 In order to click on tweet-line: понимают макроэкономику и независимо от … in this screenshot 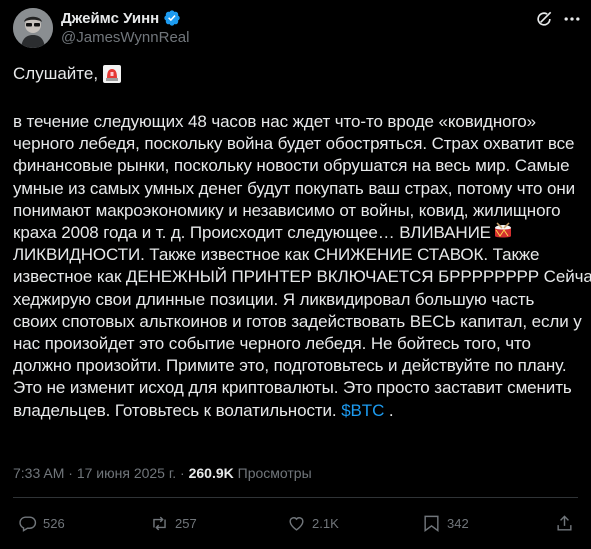, I will do `click(287, 210)`.